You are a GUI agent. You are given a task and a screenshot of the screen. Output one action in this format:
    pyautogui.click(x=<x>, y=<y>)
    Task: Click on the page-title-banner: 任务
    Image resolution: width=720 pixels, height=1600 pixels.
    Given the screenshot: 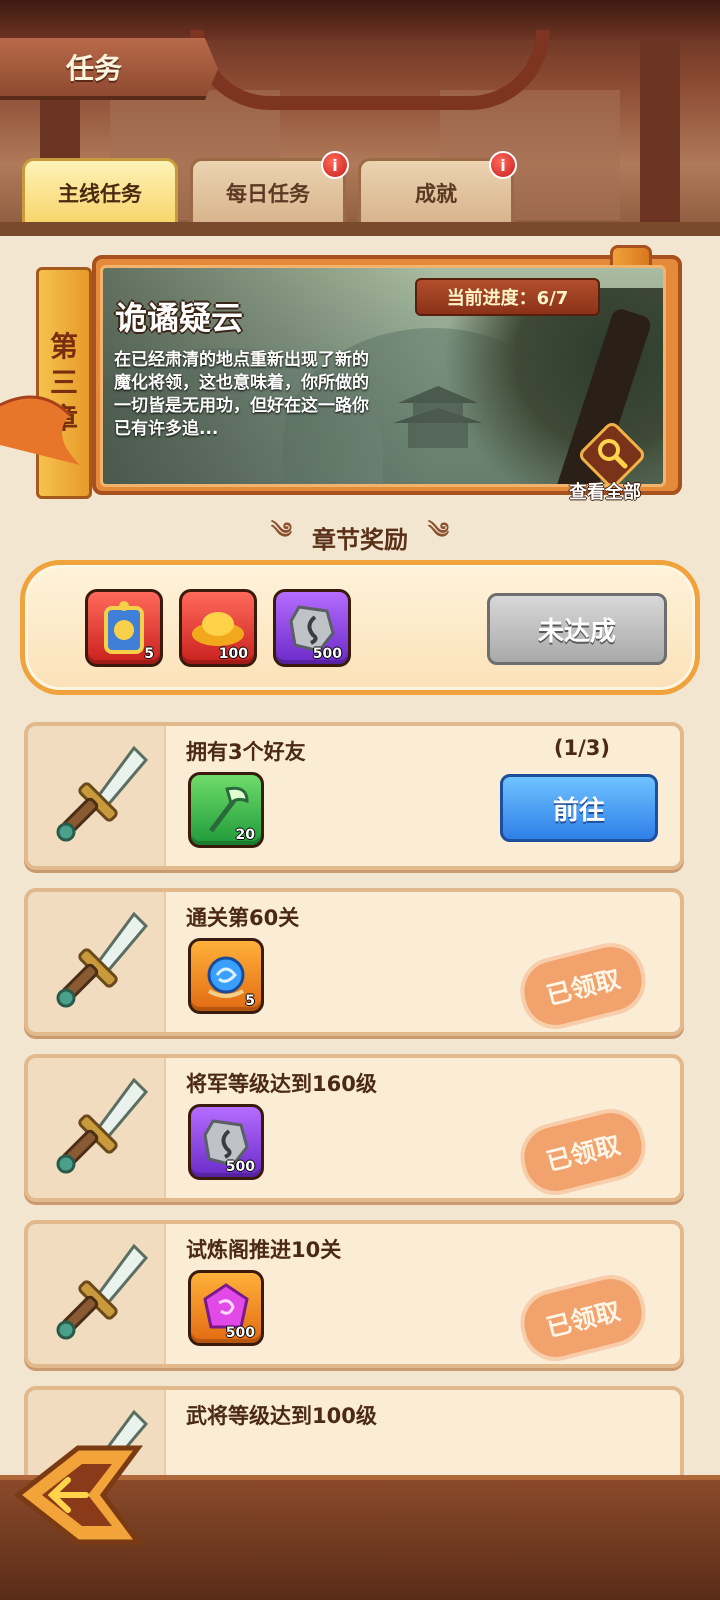 What is the action you would take?
    pyautogui.click(x=109, y=69)
    